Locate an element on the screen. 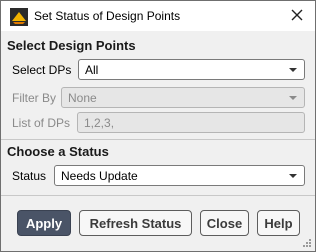 The height and width of the screenshot is (252, 320). select-dps-label: Select DPs is located at coordinates (42, 70).